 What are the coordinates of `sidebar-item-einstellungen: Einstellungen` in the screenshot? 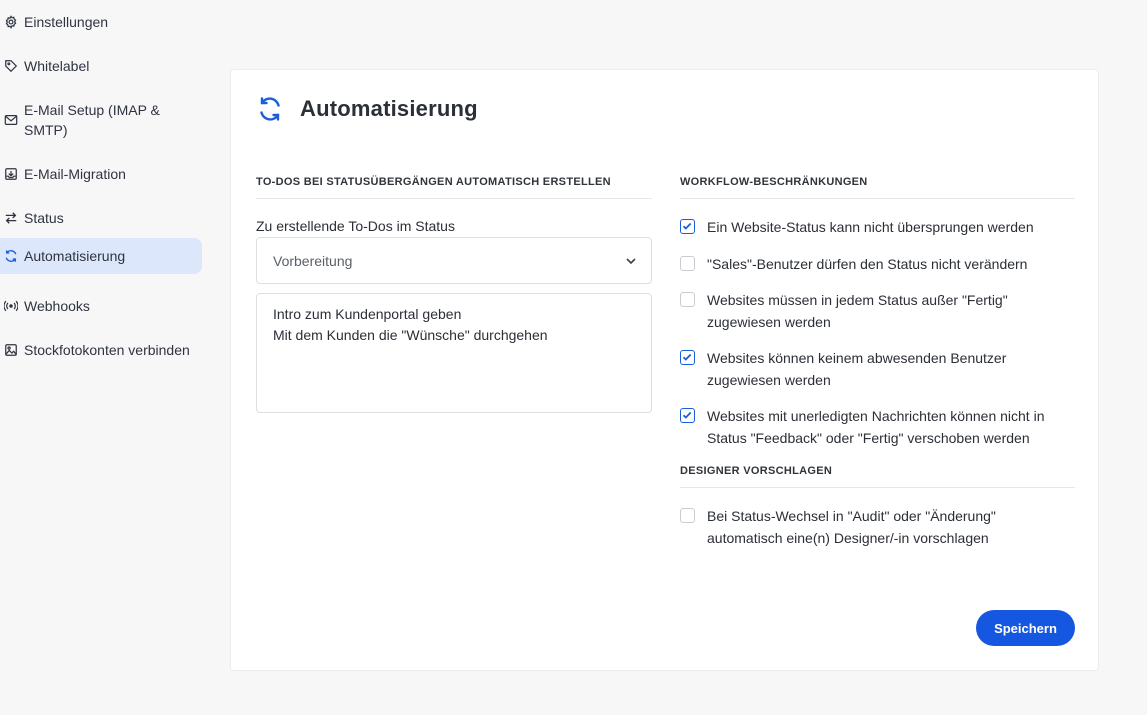 It's located at (101, 22).